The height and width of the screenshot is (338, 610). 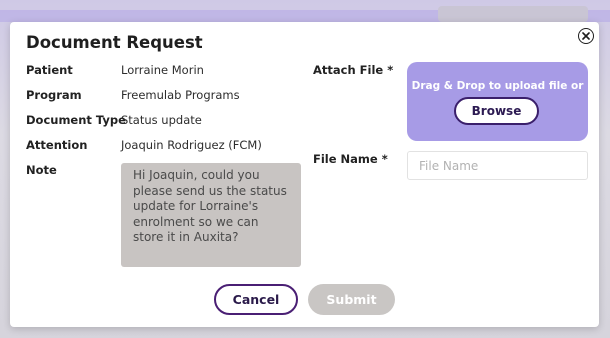 I want to click on close-button, so click(x=586, y=36).